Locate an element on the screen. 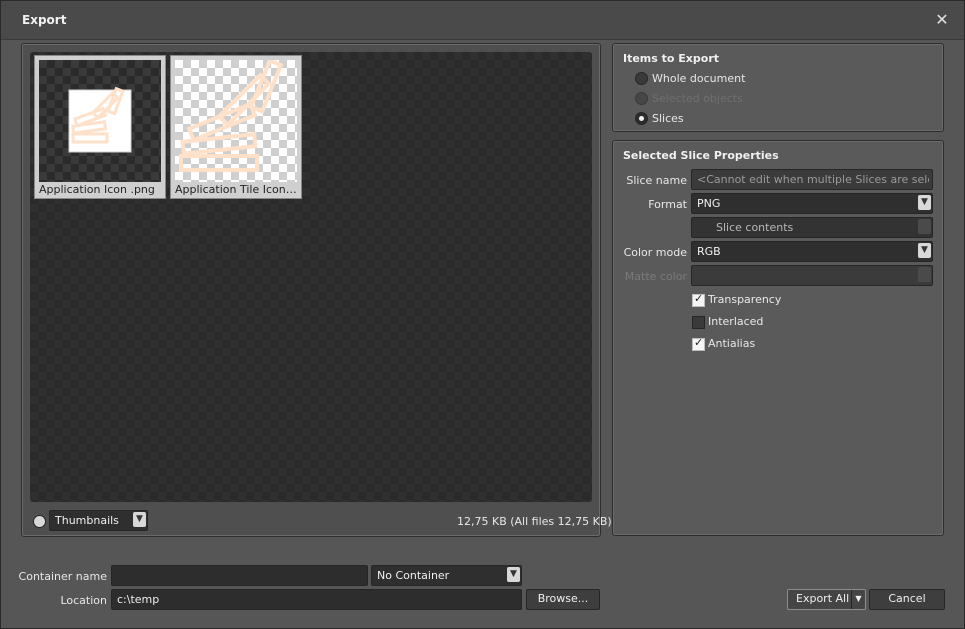  container-name-label: Container name is located at coordinates (62, 576).